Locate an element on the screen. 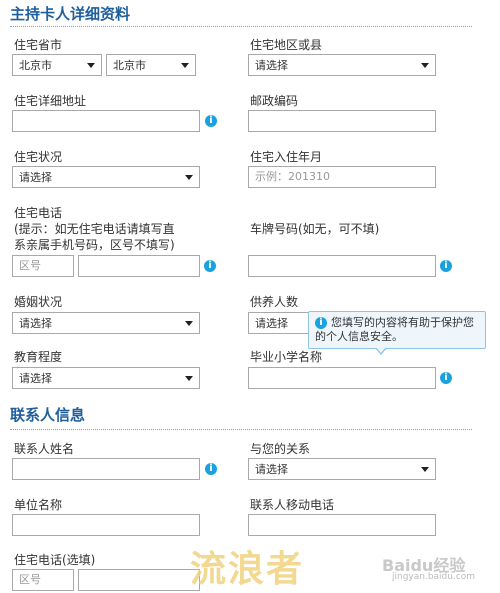 This screenshot has width=500, height=593. area-code-input: 区号 is located at coordinates (43, 266).